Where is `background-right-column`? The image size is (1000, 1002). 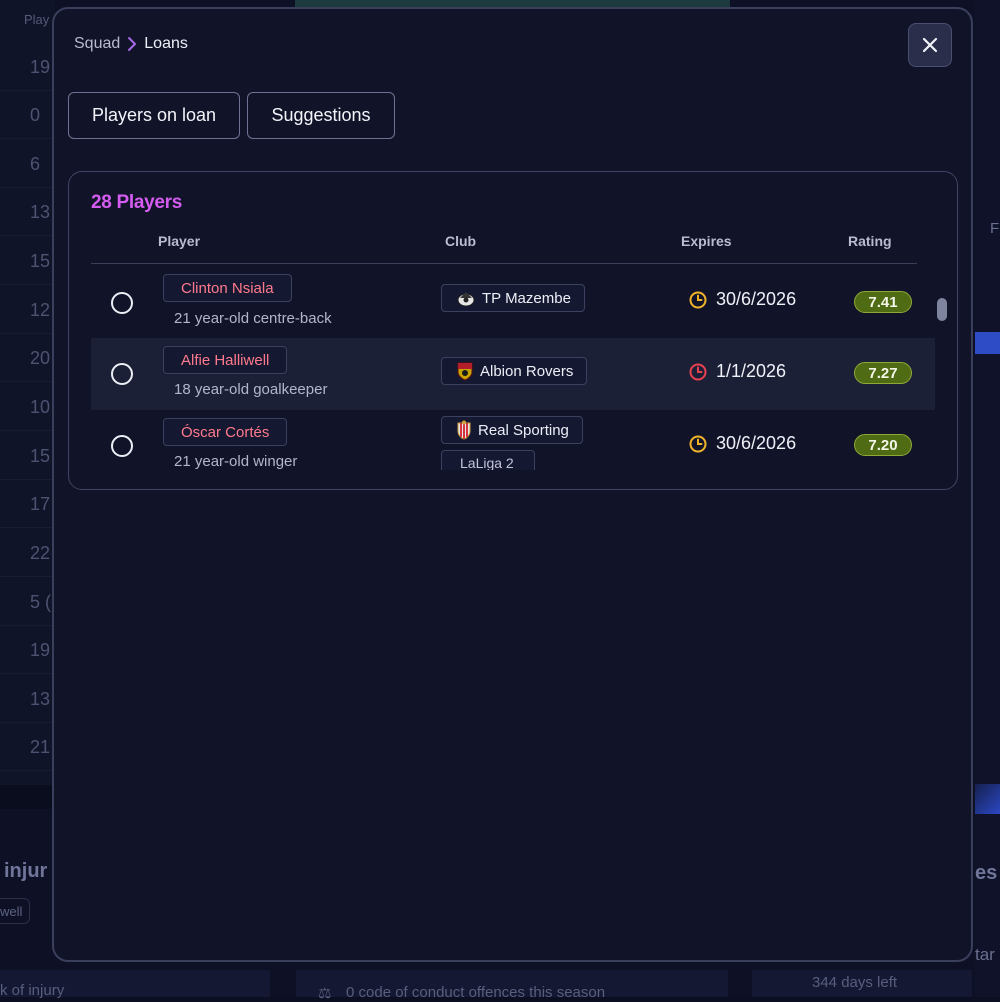 background-right-column is located at coordinates (987, 498).